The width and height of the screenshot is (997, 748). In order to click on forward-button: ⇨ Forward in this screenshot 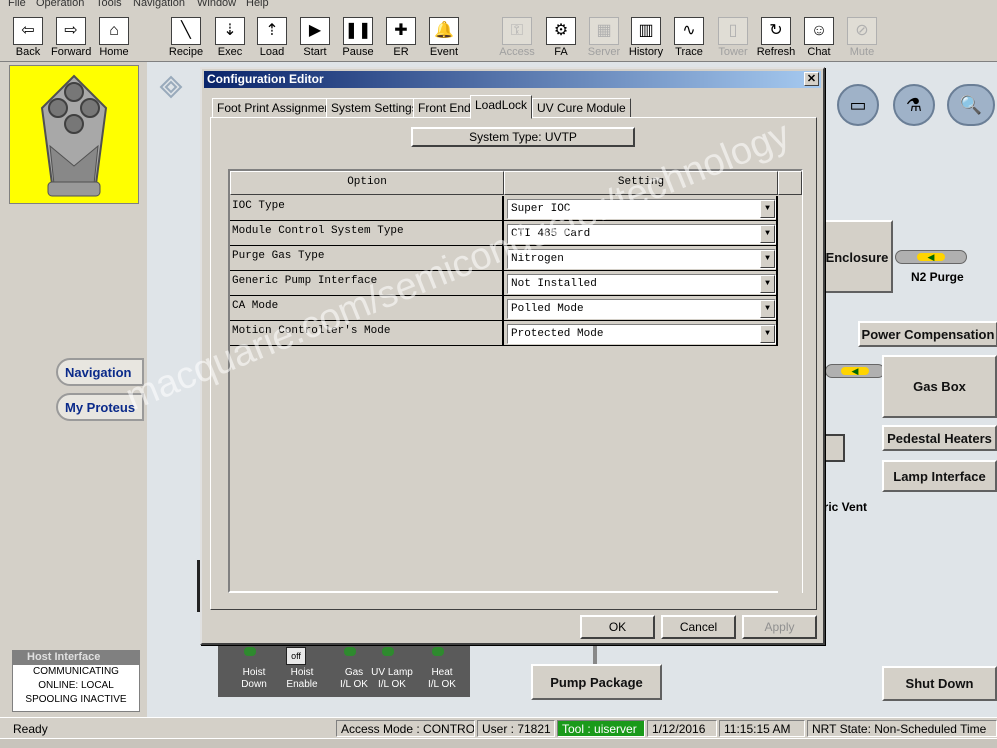, I will do `click(71, 39)`.